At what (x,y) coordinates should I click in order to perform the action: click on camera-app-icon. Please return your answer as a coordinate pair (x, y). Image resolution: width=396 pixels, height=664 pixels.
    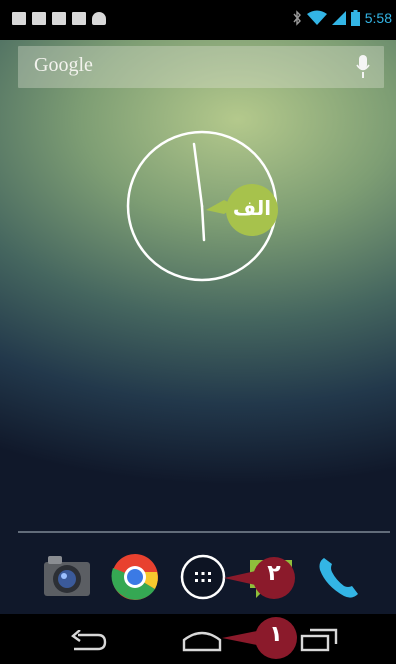
    Looking at the image, I should click on (67, 577).